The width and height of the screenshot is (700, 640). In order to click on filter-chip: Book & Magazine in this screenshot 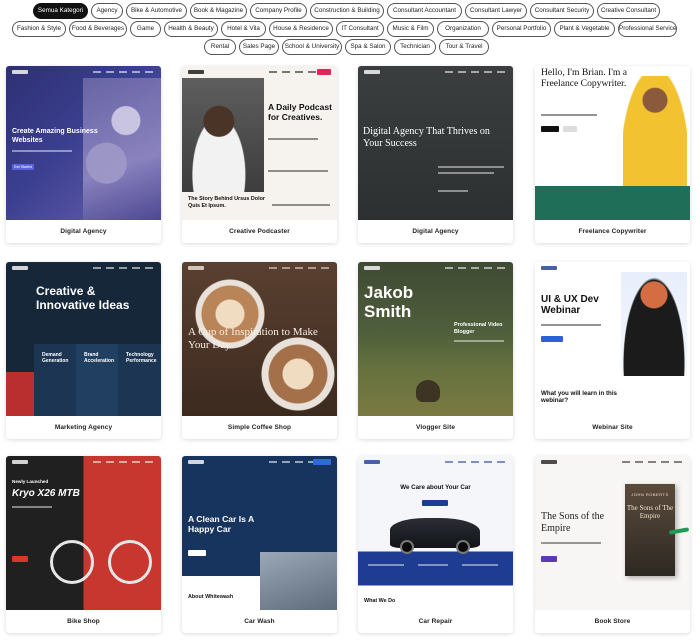, I will do `click(218, 11)`.